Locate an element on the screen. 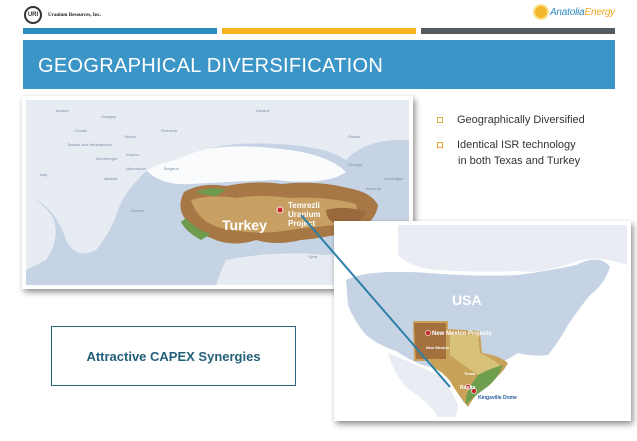 This screenshot has width=637, height=441. map-label: Georgia is located at coordinates (355, 164).